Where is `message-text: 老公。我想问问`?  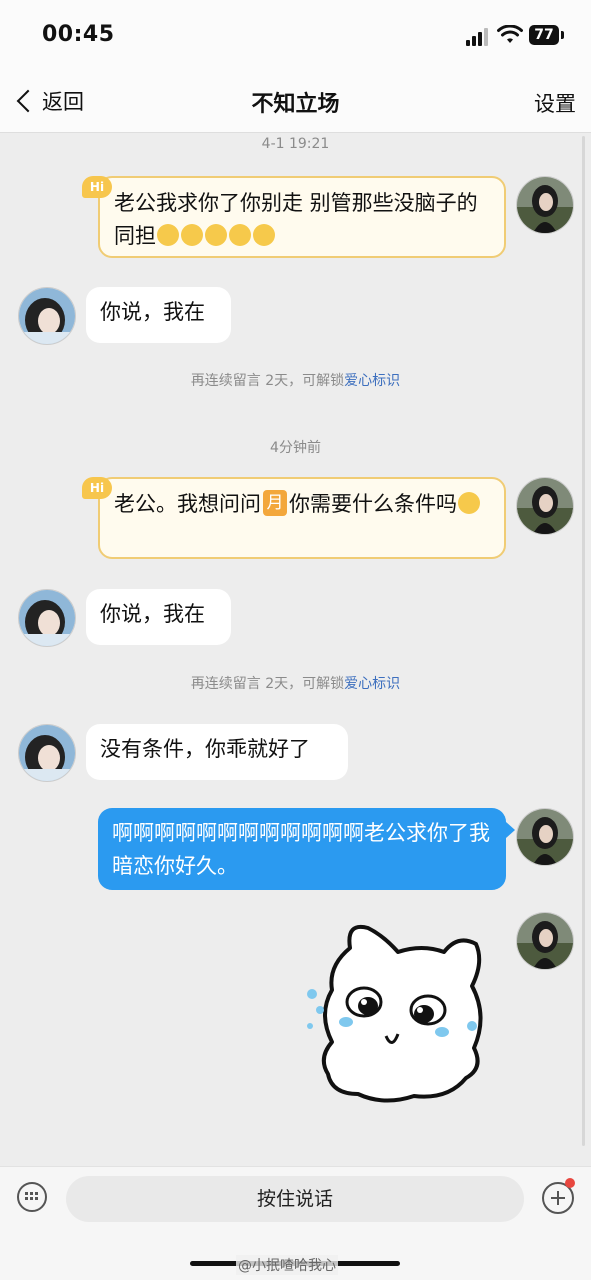 message-text: 老公。我想问问 is located at coordinates (187, 504).